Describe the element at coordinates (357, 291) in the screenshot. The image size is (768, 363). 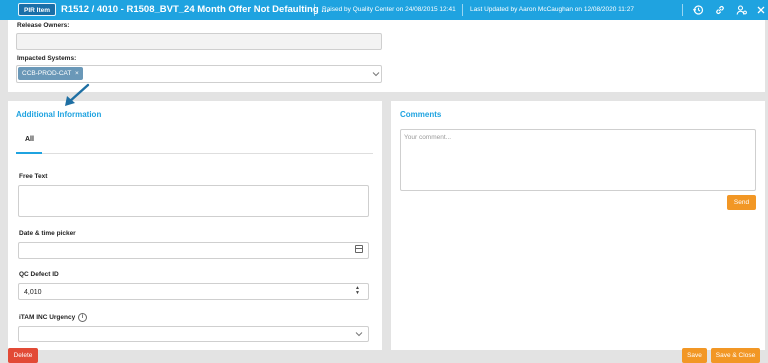
I see `number-stepper-icon: ▲ ▼` at that location.